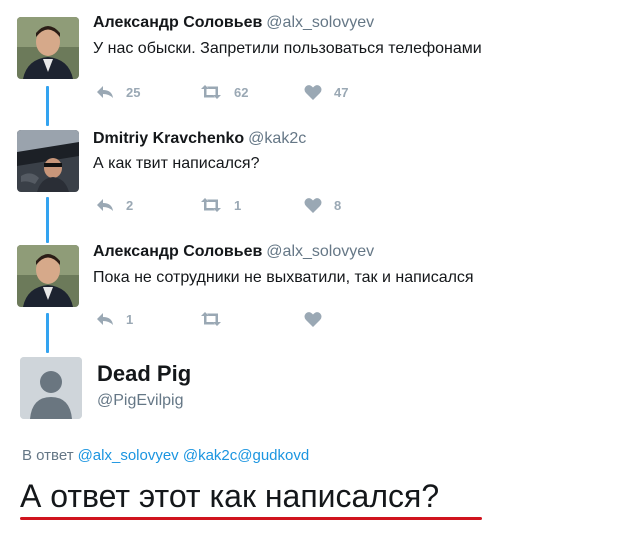 This screenshot has width=620, height=557. I want to click on like-count: 47, so click(341, 92).